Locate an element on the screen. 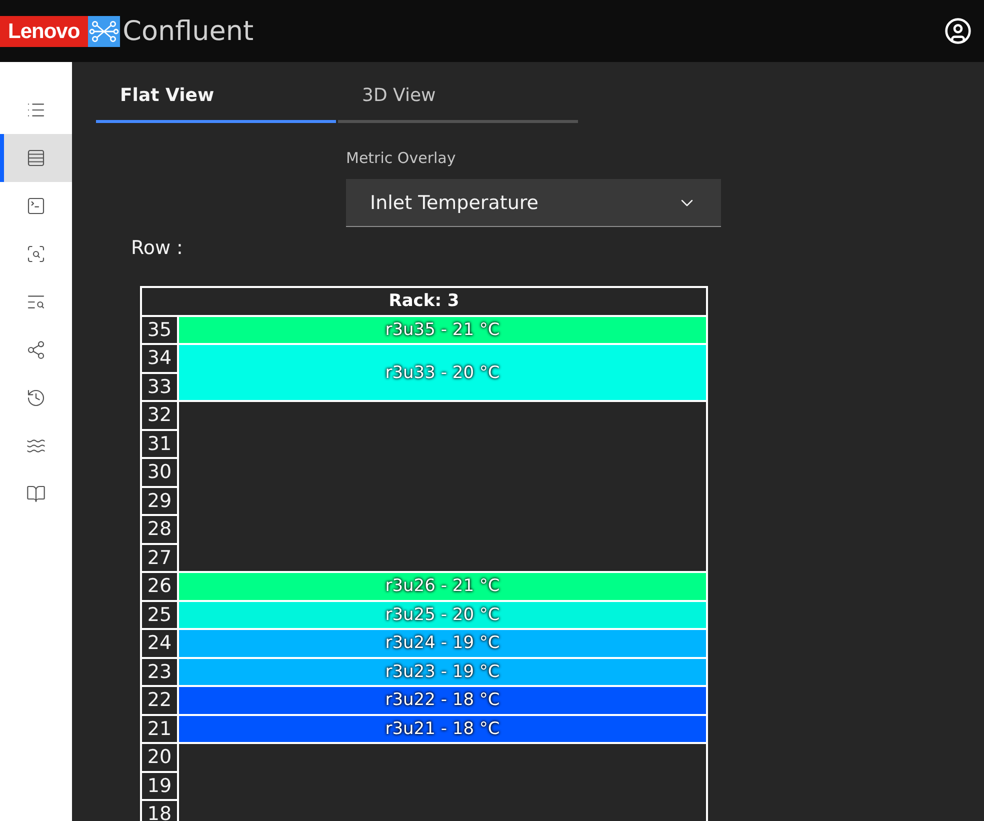  node-slot: r3u25 - 20 °C is located at coordinates (442, 615).